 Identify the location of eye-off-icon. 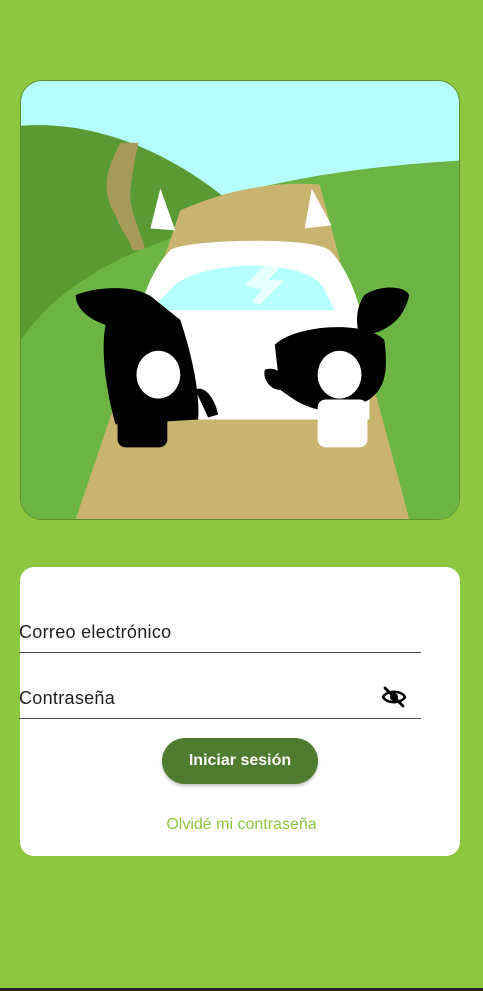
(394, 697).